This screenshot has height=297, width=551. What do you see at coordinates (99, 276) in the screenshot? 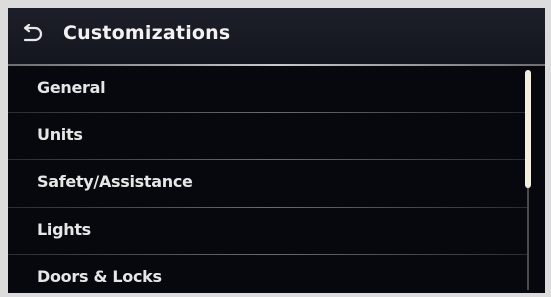
I see `menu-item-label: Doors & Locks` at bounding box center [99, 276].